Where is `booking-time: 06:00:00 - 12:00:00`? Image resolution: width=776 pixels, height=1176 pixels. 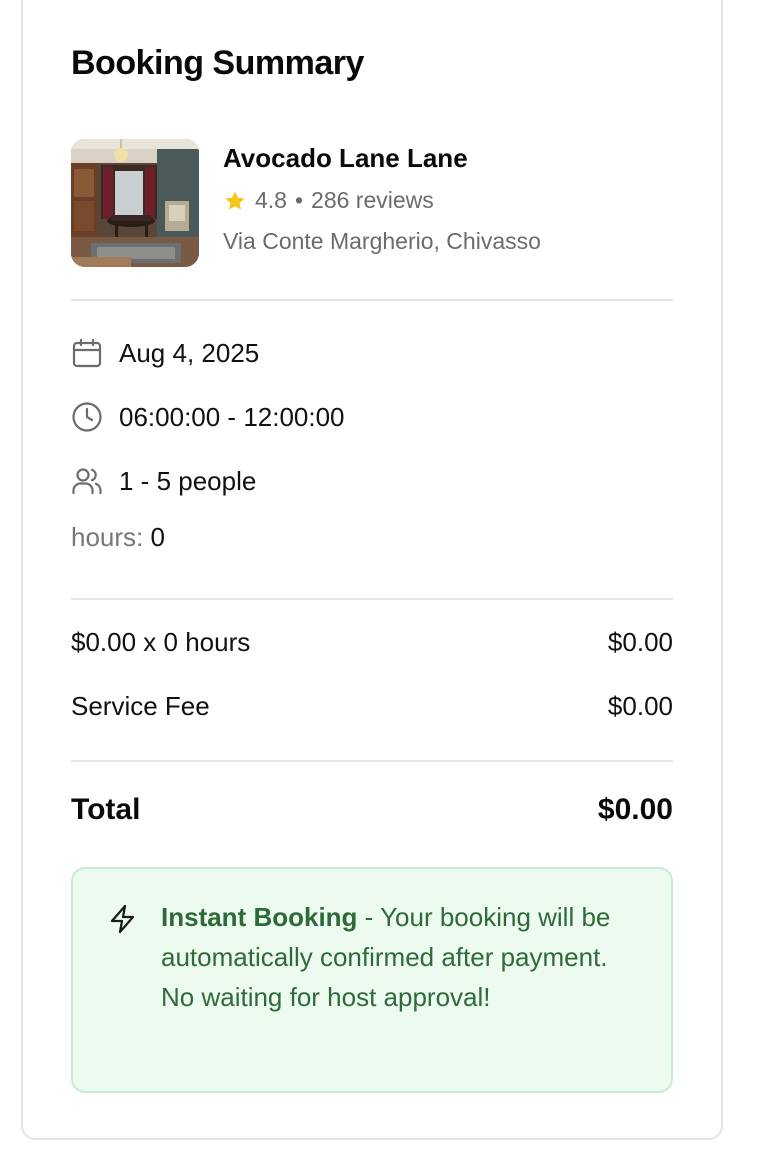 booking-time: 06:00:00 - 12:00:00 is located at coordinates (232, 416).